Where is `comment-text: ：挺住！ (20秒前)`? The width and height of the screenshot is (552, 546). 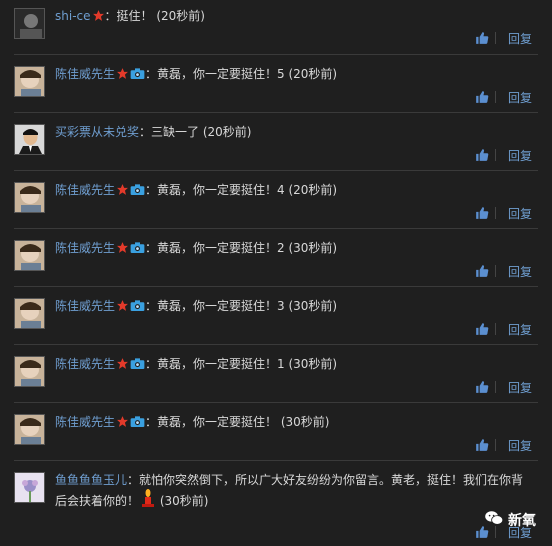
comment-text: ：挺住！ (20秒前) is located at coordinates (154, 16).